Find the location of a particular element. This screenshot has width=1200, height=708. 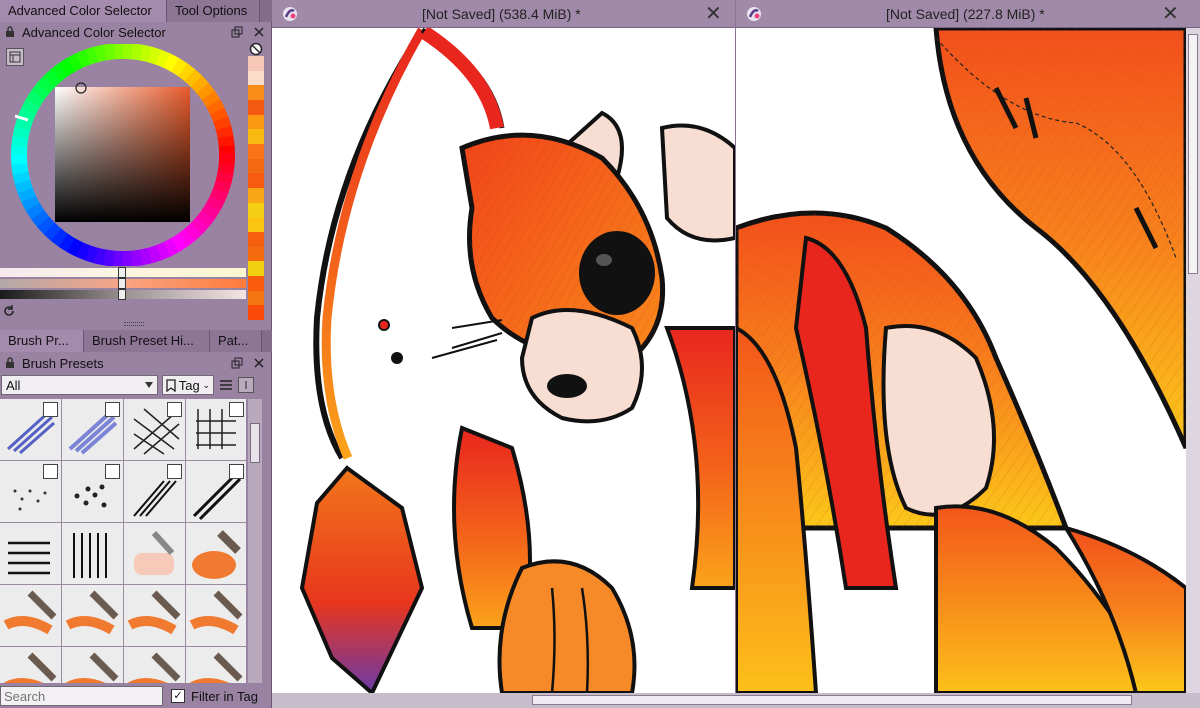

brush-preset-grid is located at coordinates (123, 541).